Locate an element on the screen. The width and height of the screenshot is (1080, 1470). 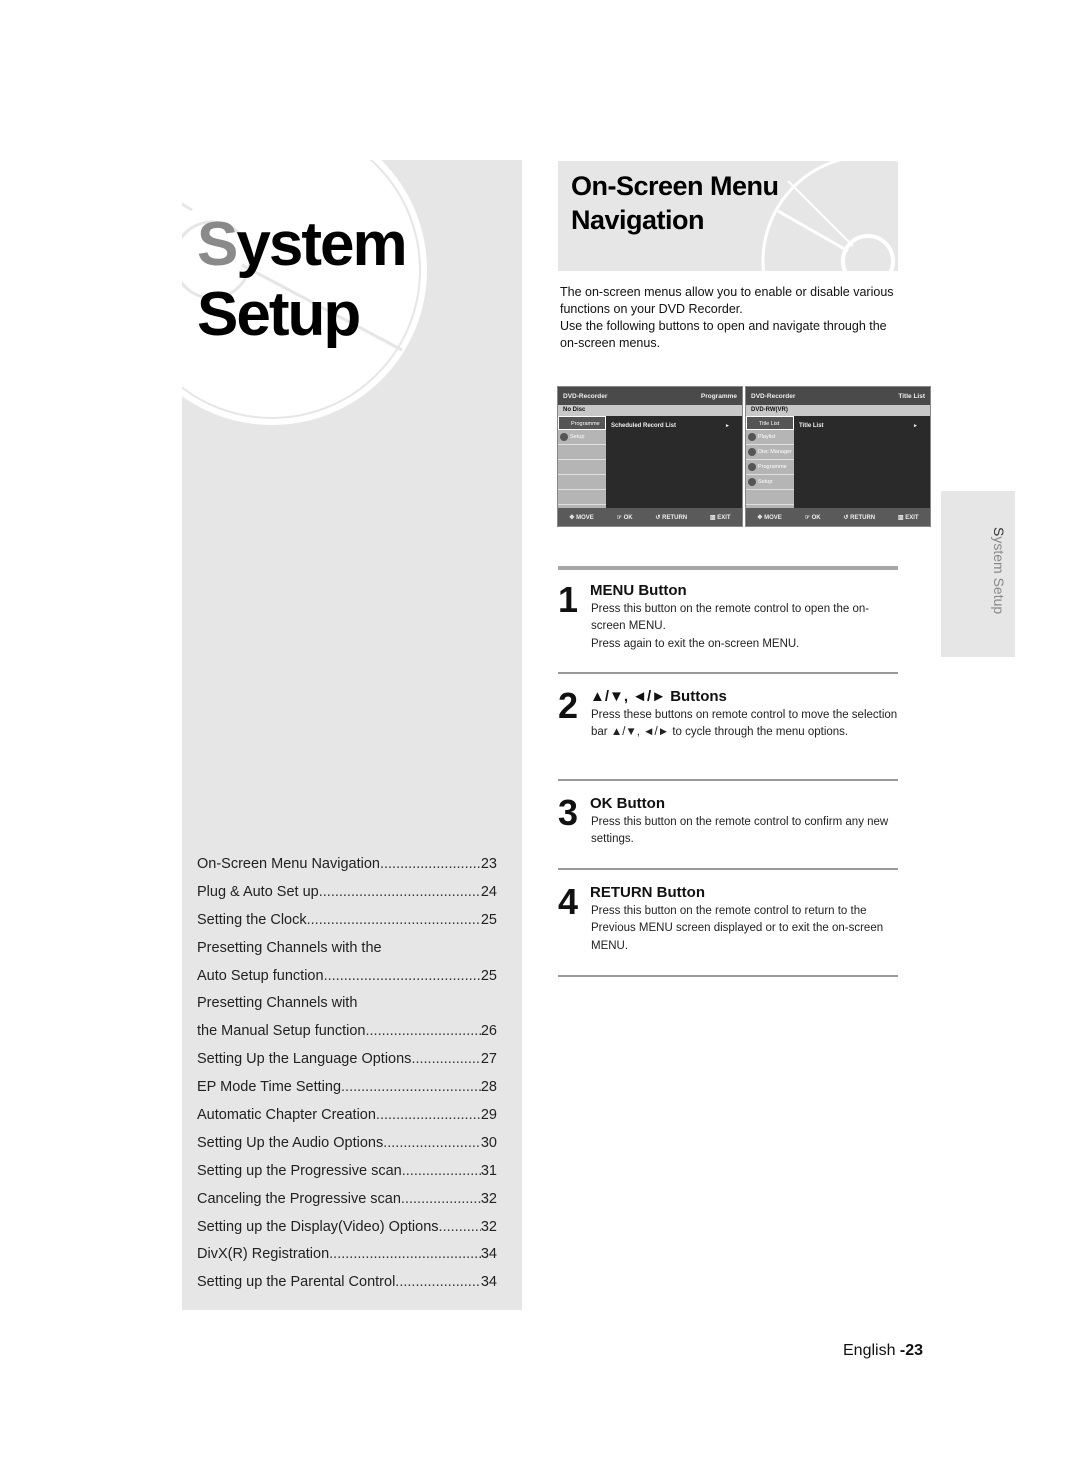
toc-entry: Setting up the Display(Video) Options 32 is located at coordinates (347, 1227).